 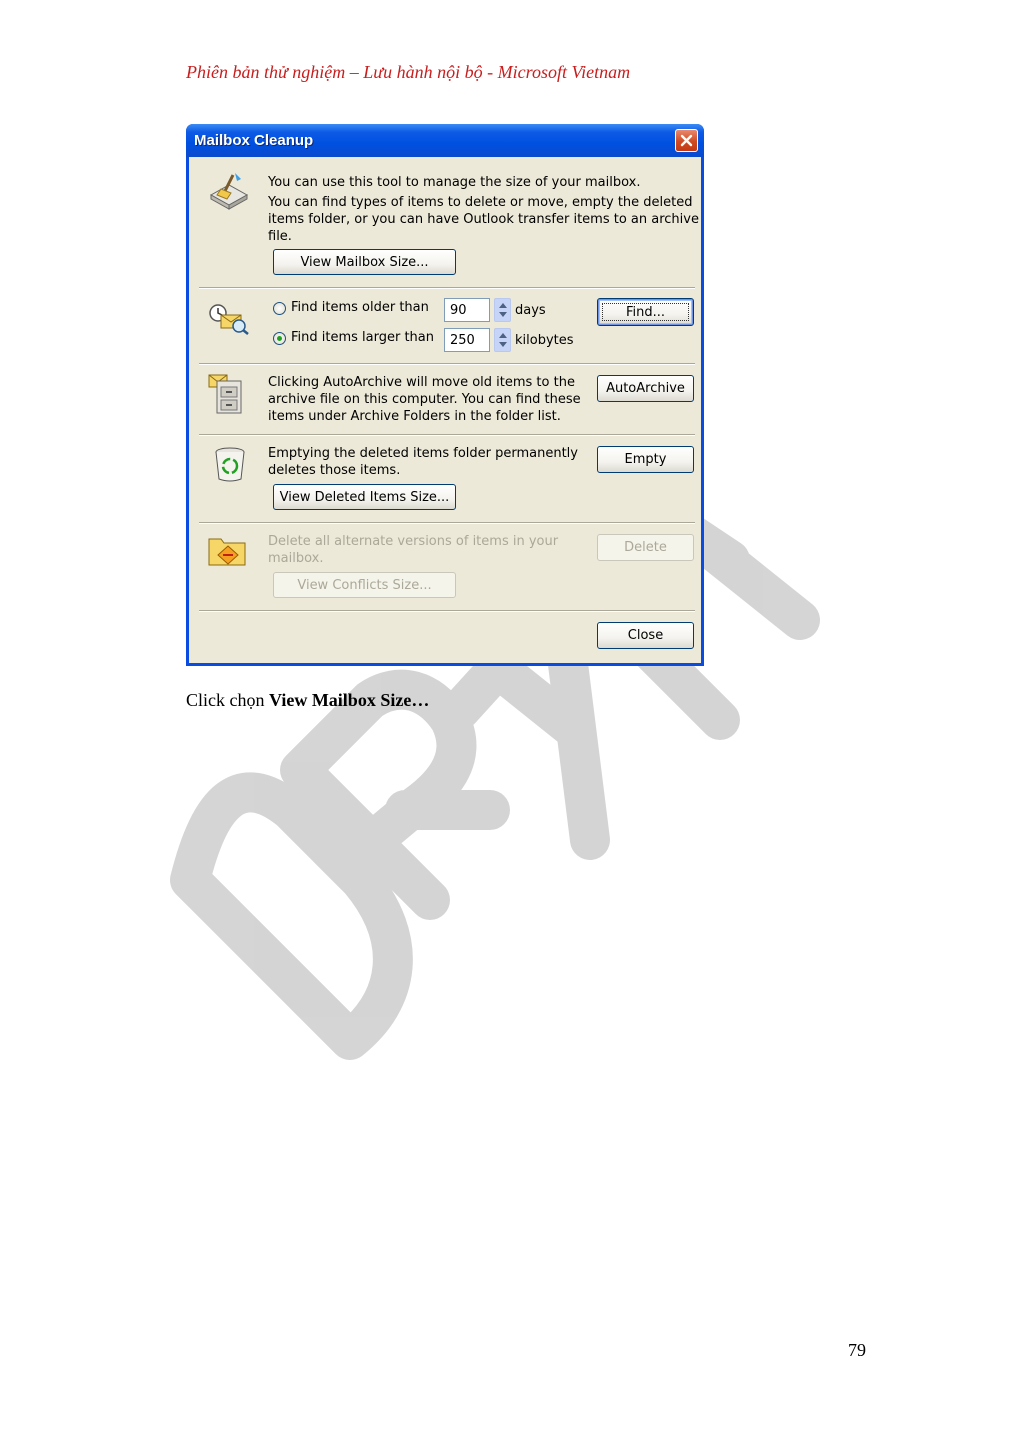 I want to click on larger-than-spinner, so click(x=502, y=340).